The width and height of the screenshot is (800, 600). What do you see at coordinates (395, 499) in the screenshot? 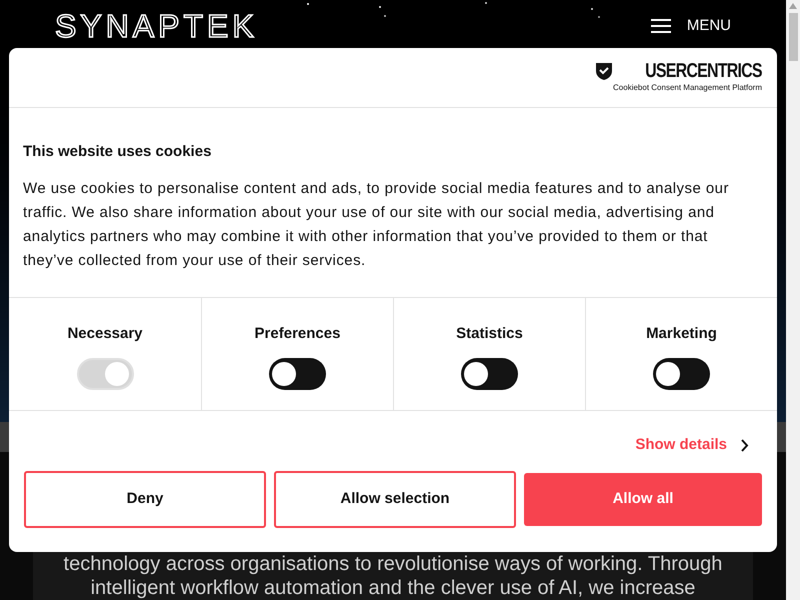
I see `consent-button: Allow selection` at bounding box center [395, 499].